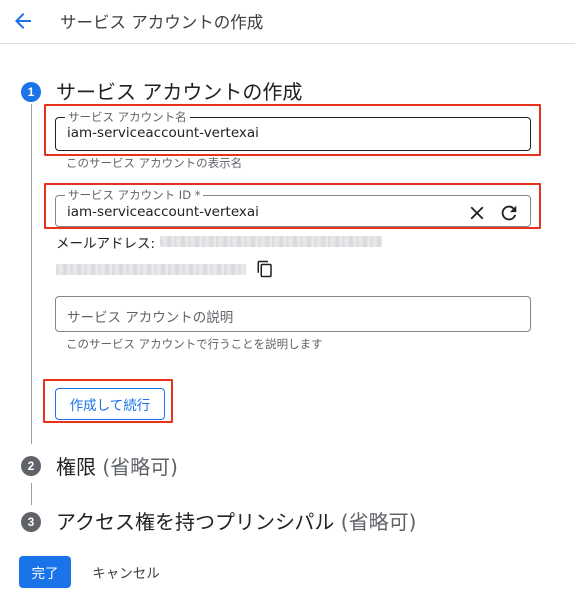  Describe the element at coordinates (151, 269) in the screenshot. I see `email-address-redacted-continued` at that location.